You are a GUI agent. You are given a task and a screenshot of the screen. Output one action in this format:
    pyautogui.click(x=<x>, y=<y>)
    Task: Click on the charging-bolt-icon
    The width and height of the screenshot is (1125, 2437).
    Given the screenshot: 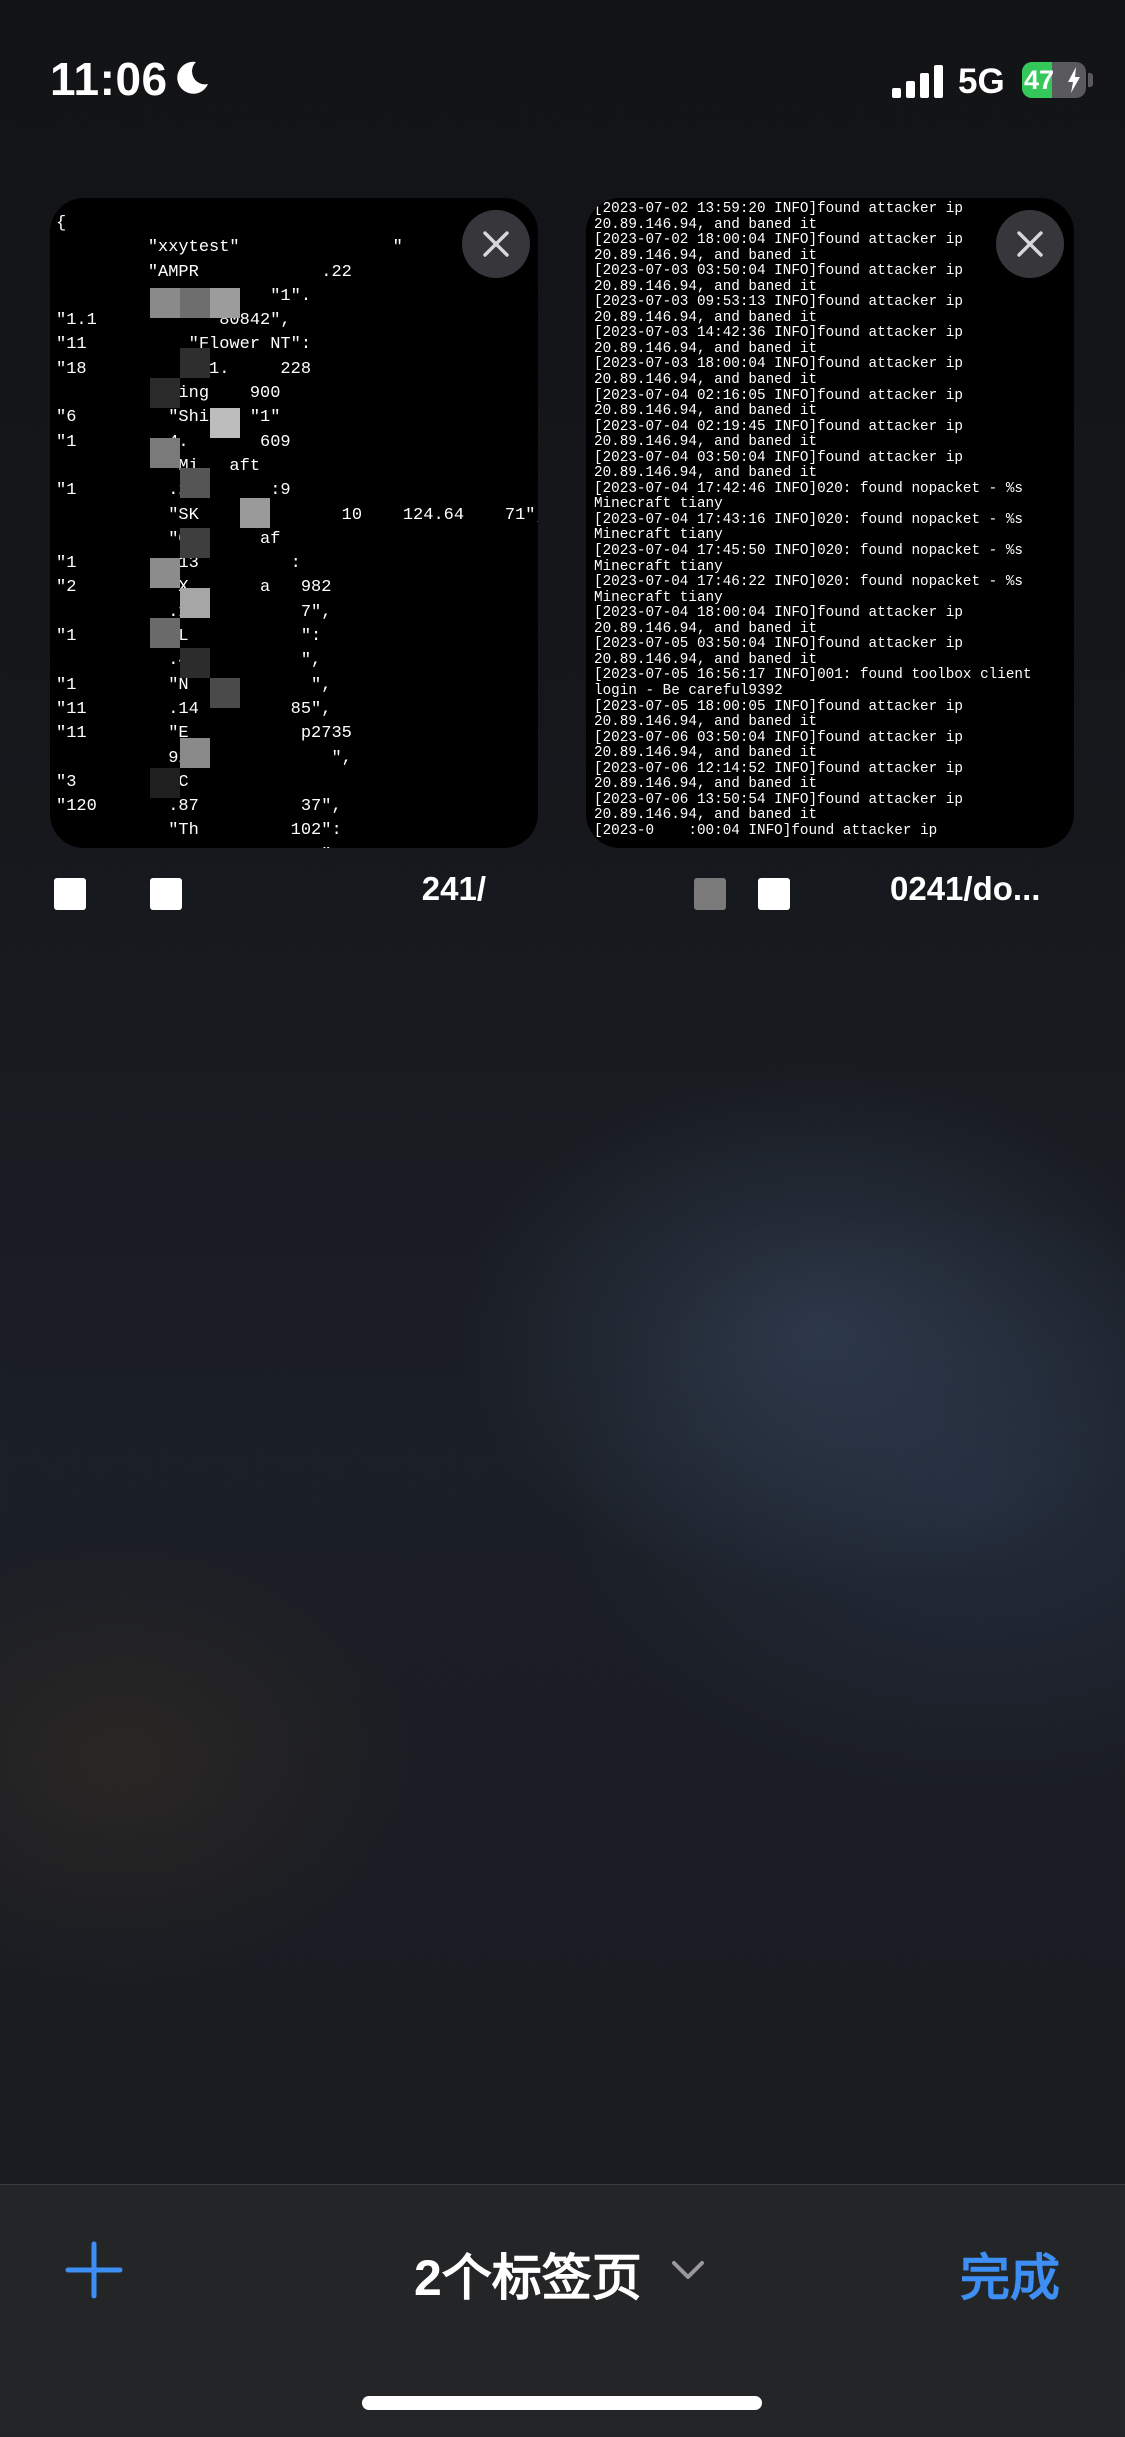 What is the action you would take?
    pyautogui.click(x=1074, y=80)
    